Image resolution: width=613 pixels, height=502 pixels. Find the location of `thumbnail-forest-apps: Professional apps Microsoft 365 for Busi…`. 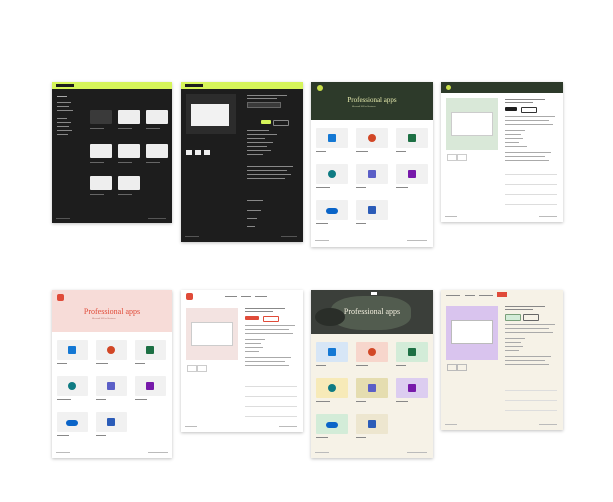

thumbnail-forest-apps: Professional apps Microsoft 365 for Busi… is located at coordinates (372, 164).